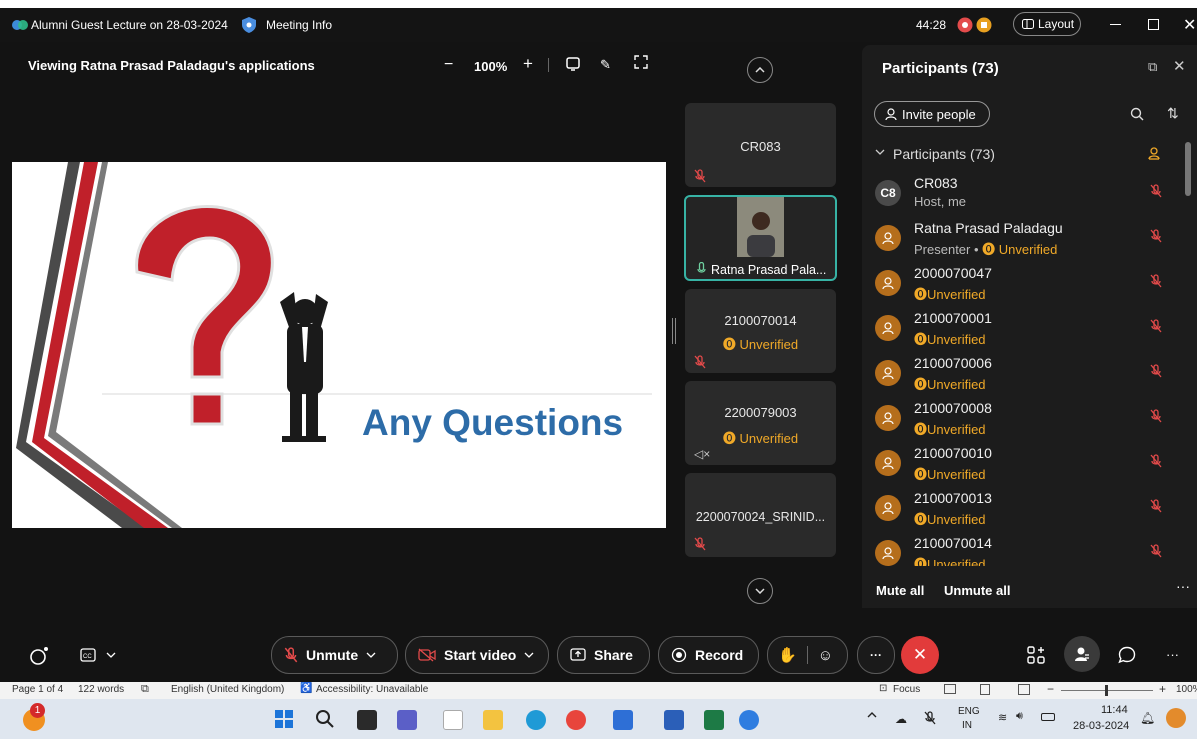 The width and height of the screenshot is (1197, 739). Describe the element at coordinates (749, 720) in the screenshot. I see `webex-icon` at that location.